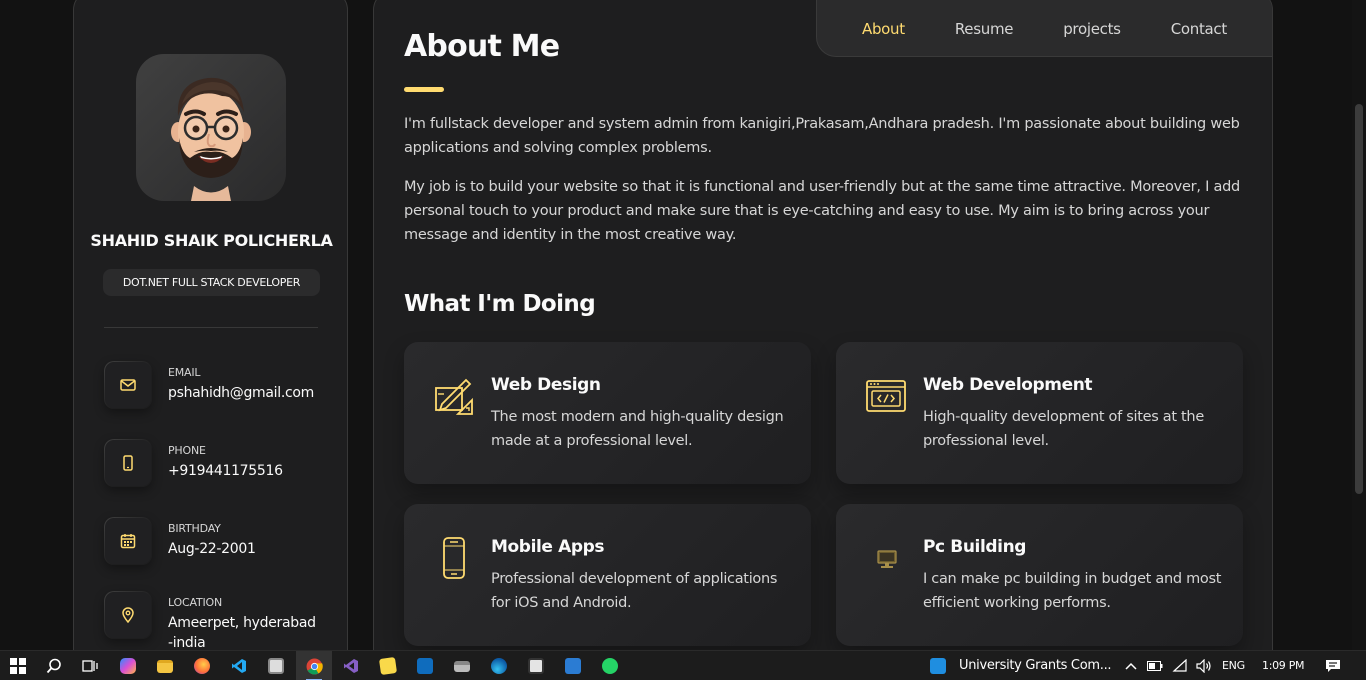 Image resolution: width=1366 pixels, height=680 pixels. What do you see at coordinates (1131, 665) in the screenshot?
I see `chevron-up-icon` at bounding box center [1131, 665].